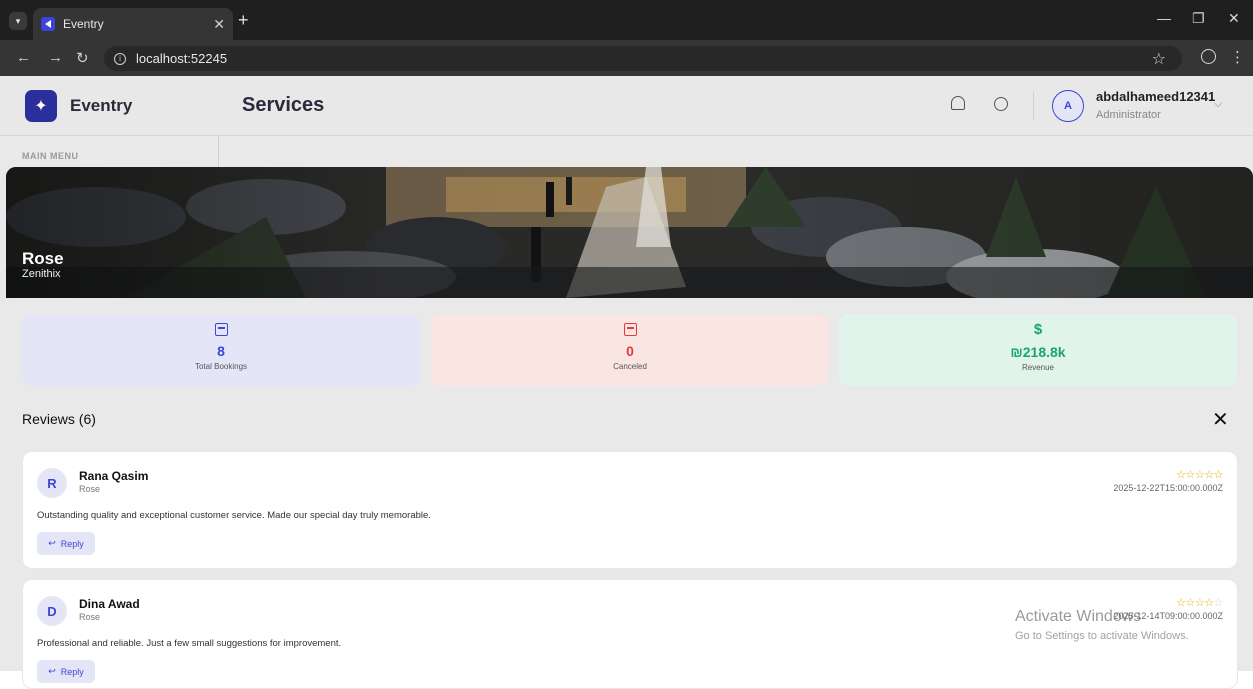 This screenshot has height=689, width=1253. What do you see at coordinates (18, 21) in the screenshot?
I see `tab-search-icon: ▾` at bounding box center [18, 21].